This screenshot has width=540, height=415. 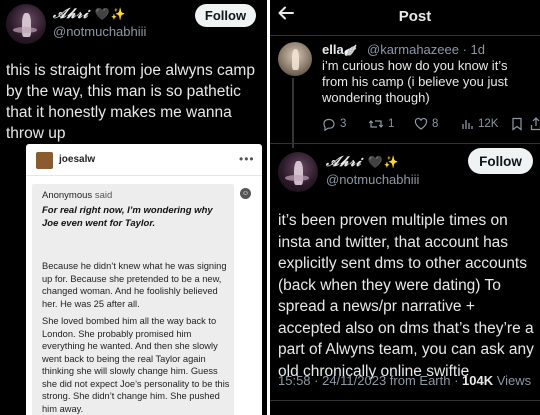 I want to click on more-options-icon: •••, so click(x=247, y=159).